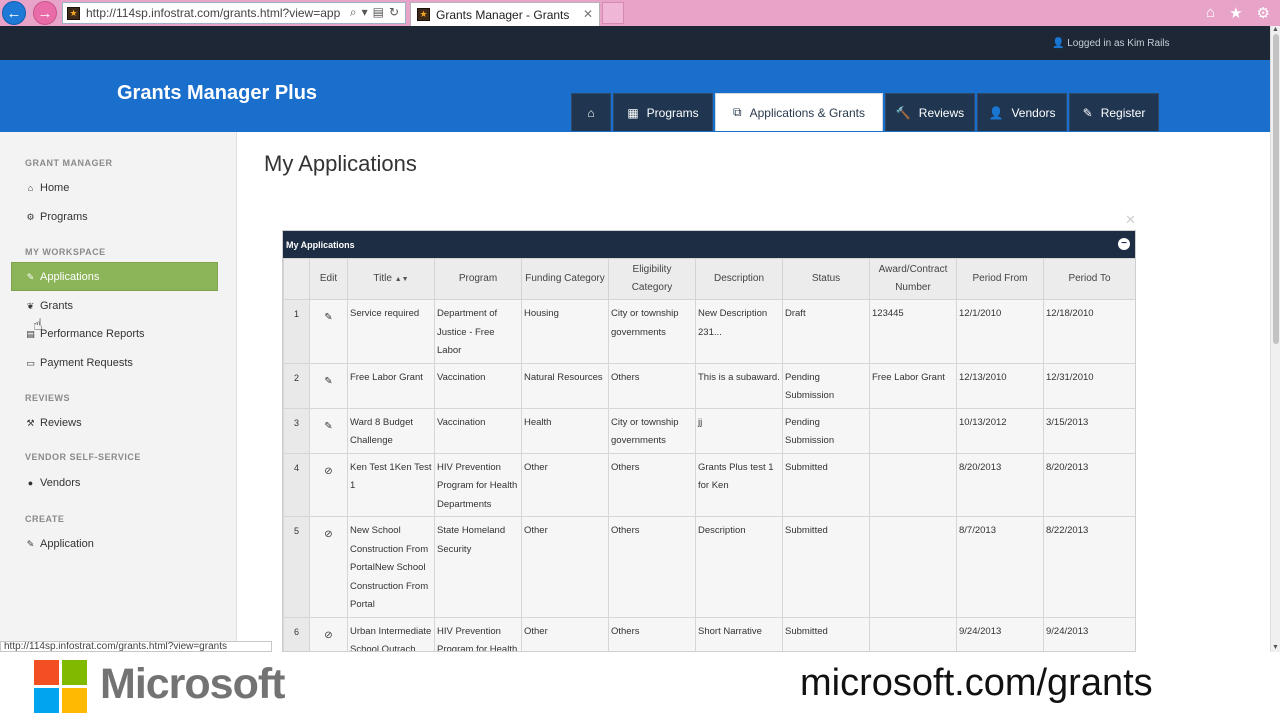 This screenshot has width=1280, height=720. I want to click on nav-reviews: 🔨 Reviews, so click(930, 112).